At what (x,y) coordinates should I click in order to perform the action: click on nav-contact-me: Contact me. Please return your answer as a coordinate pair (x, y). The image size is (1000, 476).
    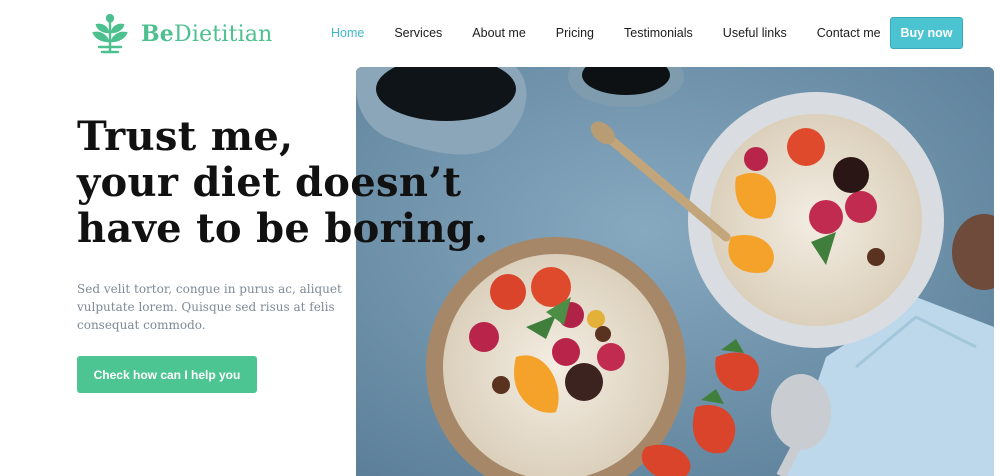
    Looking at the image, I should click on (849, 33).